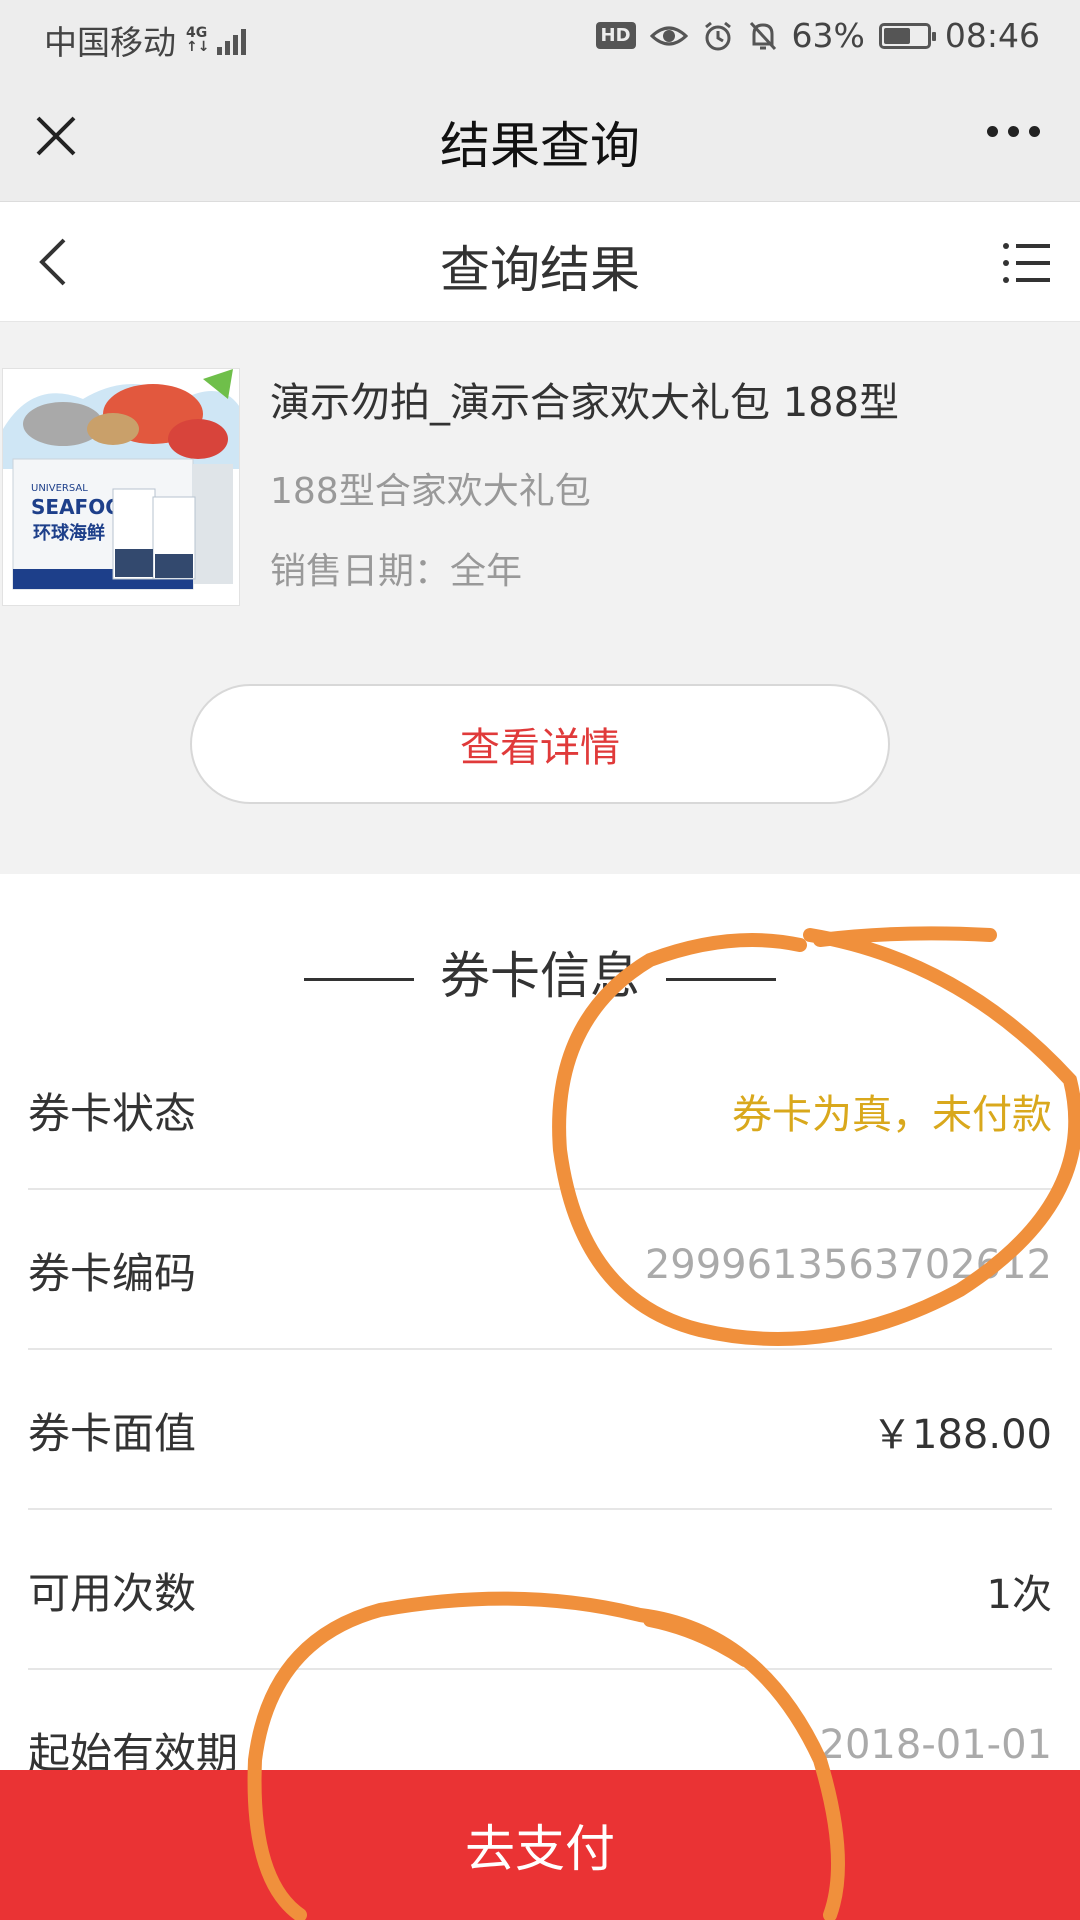 The width and height of the screenshot is (1080, 1920). I want to click on page-header: 查询结果, so click(540, 262).